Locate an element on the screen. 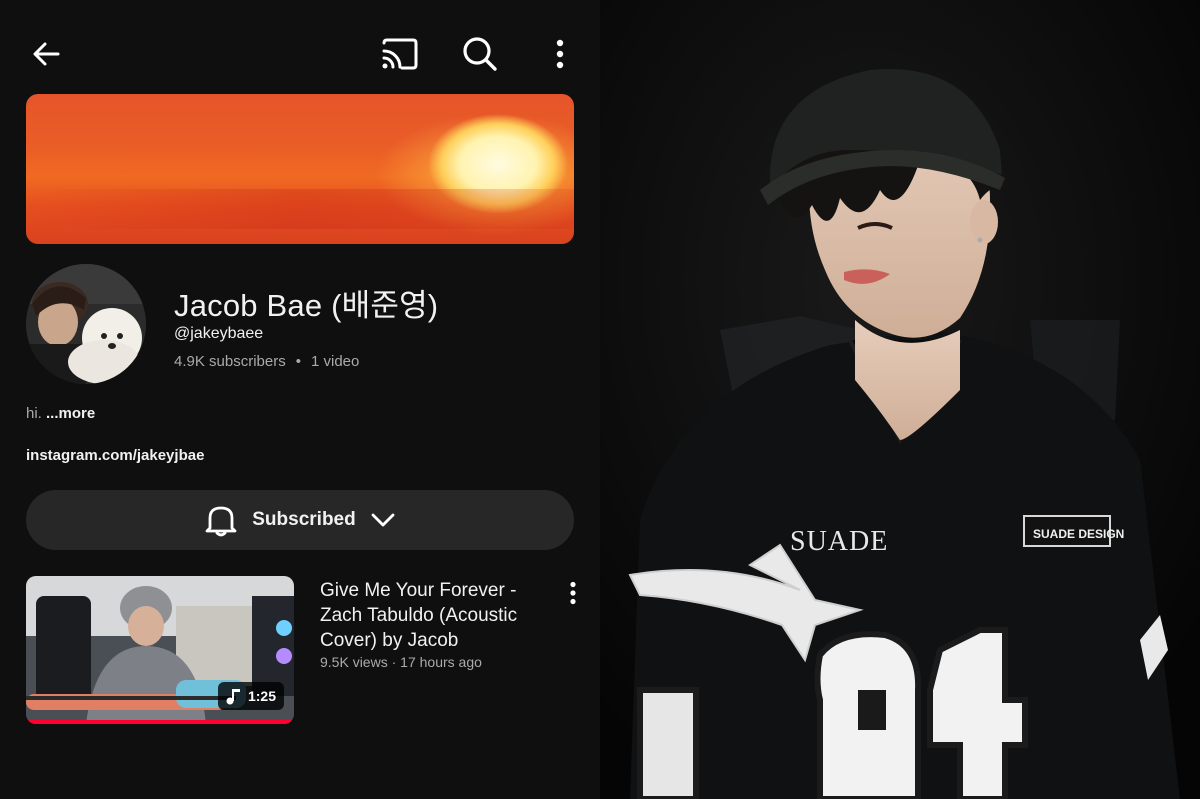 This screenshot has height=799, width=1200. video-thumbnail: 1:25 is located at coordinates (160, 650).